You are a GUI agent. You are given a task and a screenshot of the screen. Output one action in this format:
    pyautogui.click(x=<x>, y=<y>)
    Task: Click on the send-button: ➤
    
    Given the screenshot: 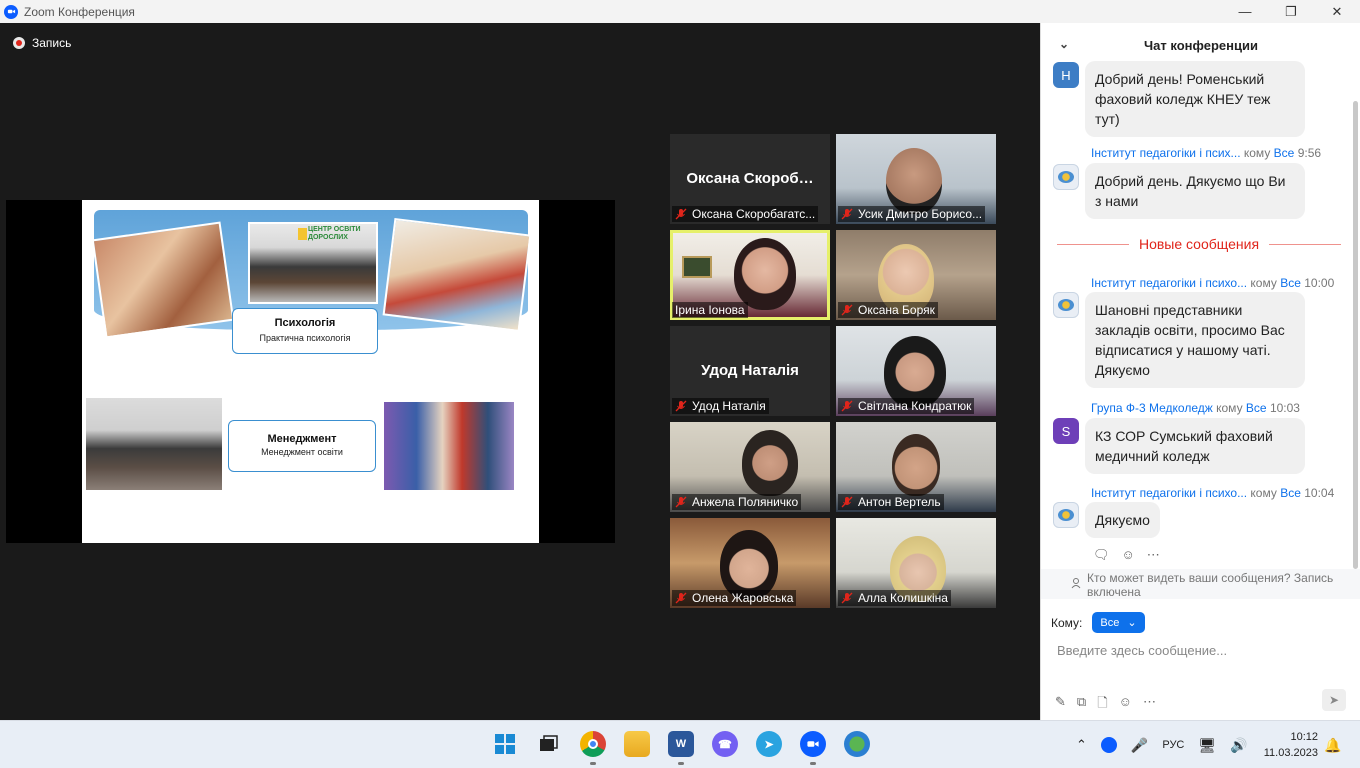 What is the action you would take?
    pyautogui.click(x=1334, y=700)
    